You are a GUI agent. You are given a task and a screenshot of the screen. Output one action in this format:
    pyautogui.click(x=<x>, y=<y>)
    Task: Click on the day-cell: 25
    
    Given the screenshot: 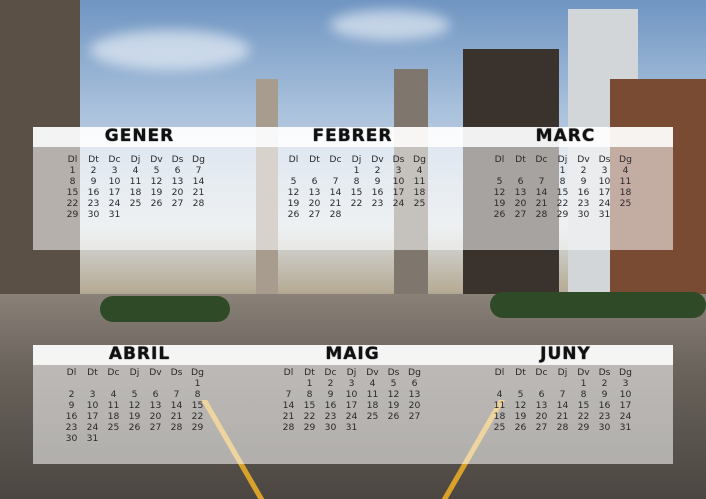 What is the action you would take?
    pyautogui.click(x=499, y=427)
    